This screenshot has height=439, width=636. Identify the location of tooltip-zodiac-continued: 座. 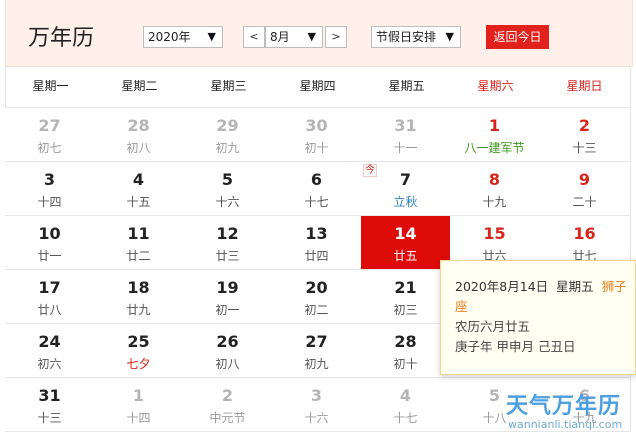
(461, 306).